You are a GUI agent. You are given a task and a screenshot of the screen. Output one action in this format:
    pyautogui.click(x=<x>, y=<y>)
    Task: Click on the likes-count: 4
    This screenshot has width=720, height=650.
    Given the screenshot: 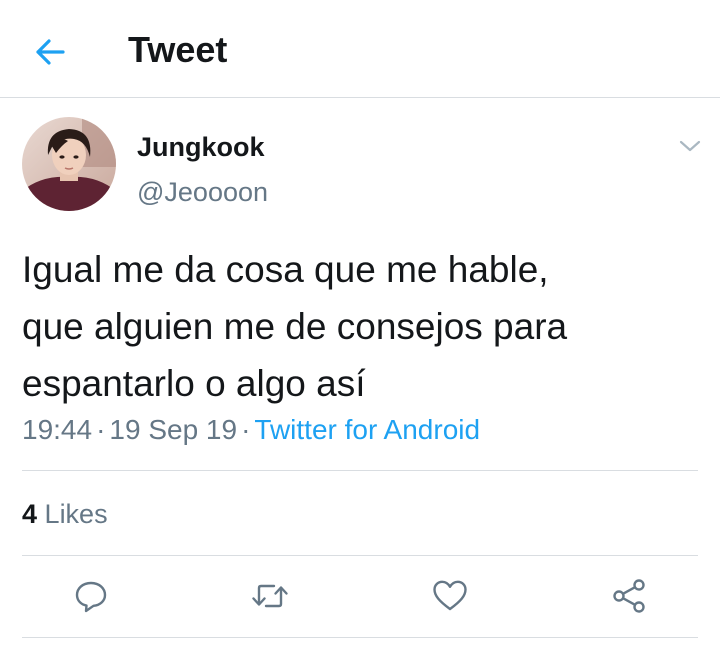 What is the action you would take?
    pyautogui.click(x=30, y=514)
    